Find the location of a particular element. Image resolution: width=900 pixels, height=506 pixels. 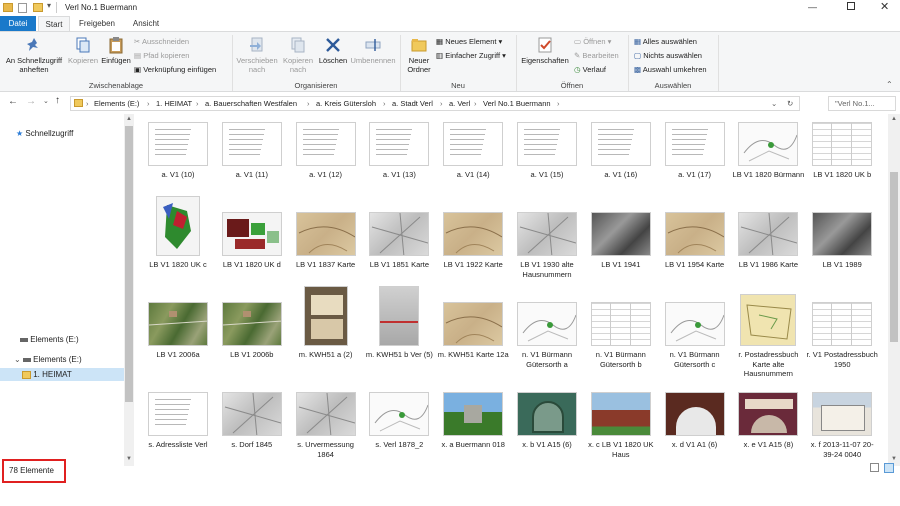

navigation-scrollbar: ▲ ▼ is located at coordinates (129, 290).